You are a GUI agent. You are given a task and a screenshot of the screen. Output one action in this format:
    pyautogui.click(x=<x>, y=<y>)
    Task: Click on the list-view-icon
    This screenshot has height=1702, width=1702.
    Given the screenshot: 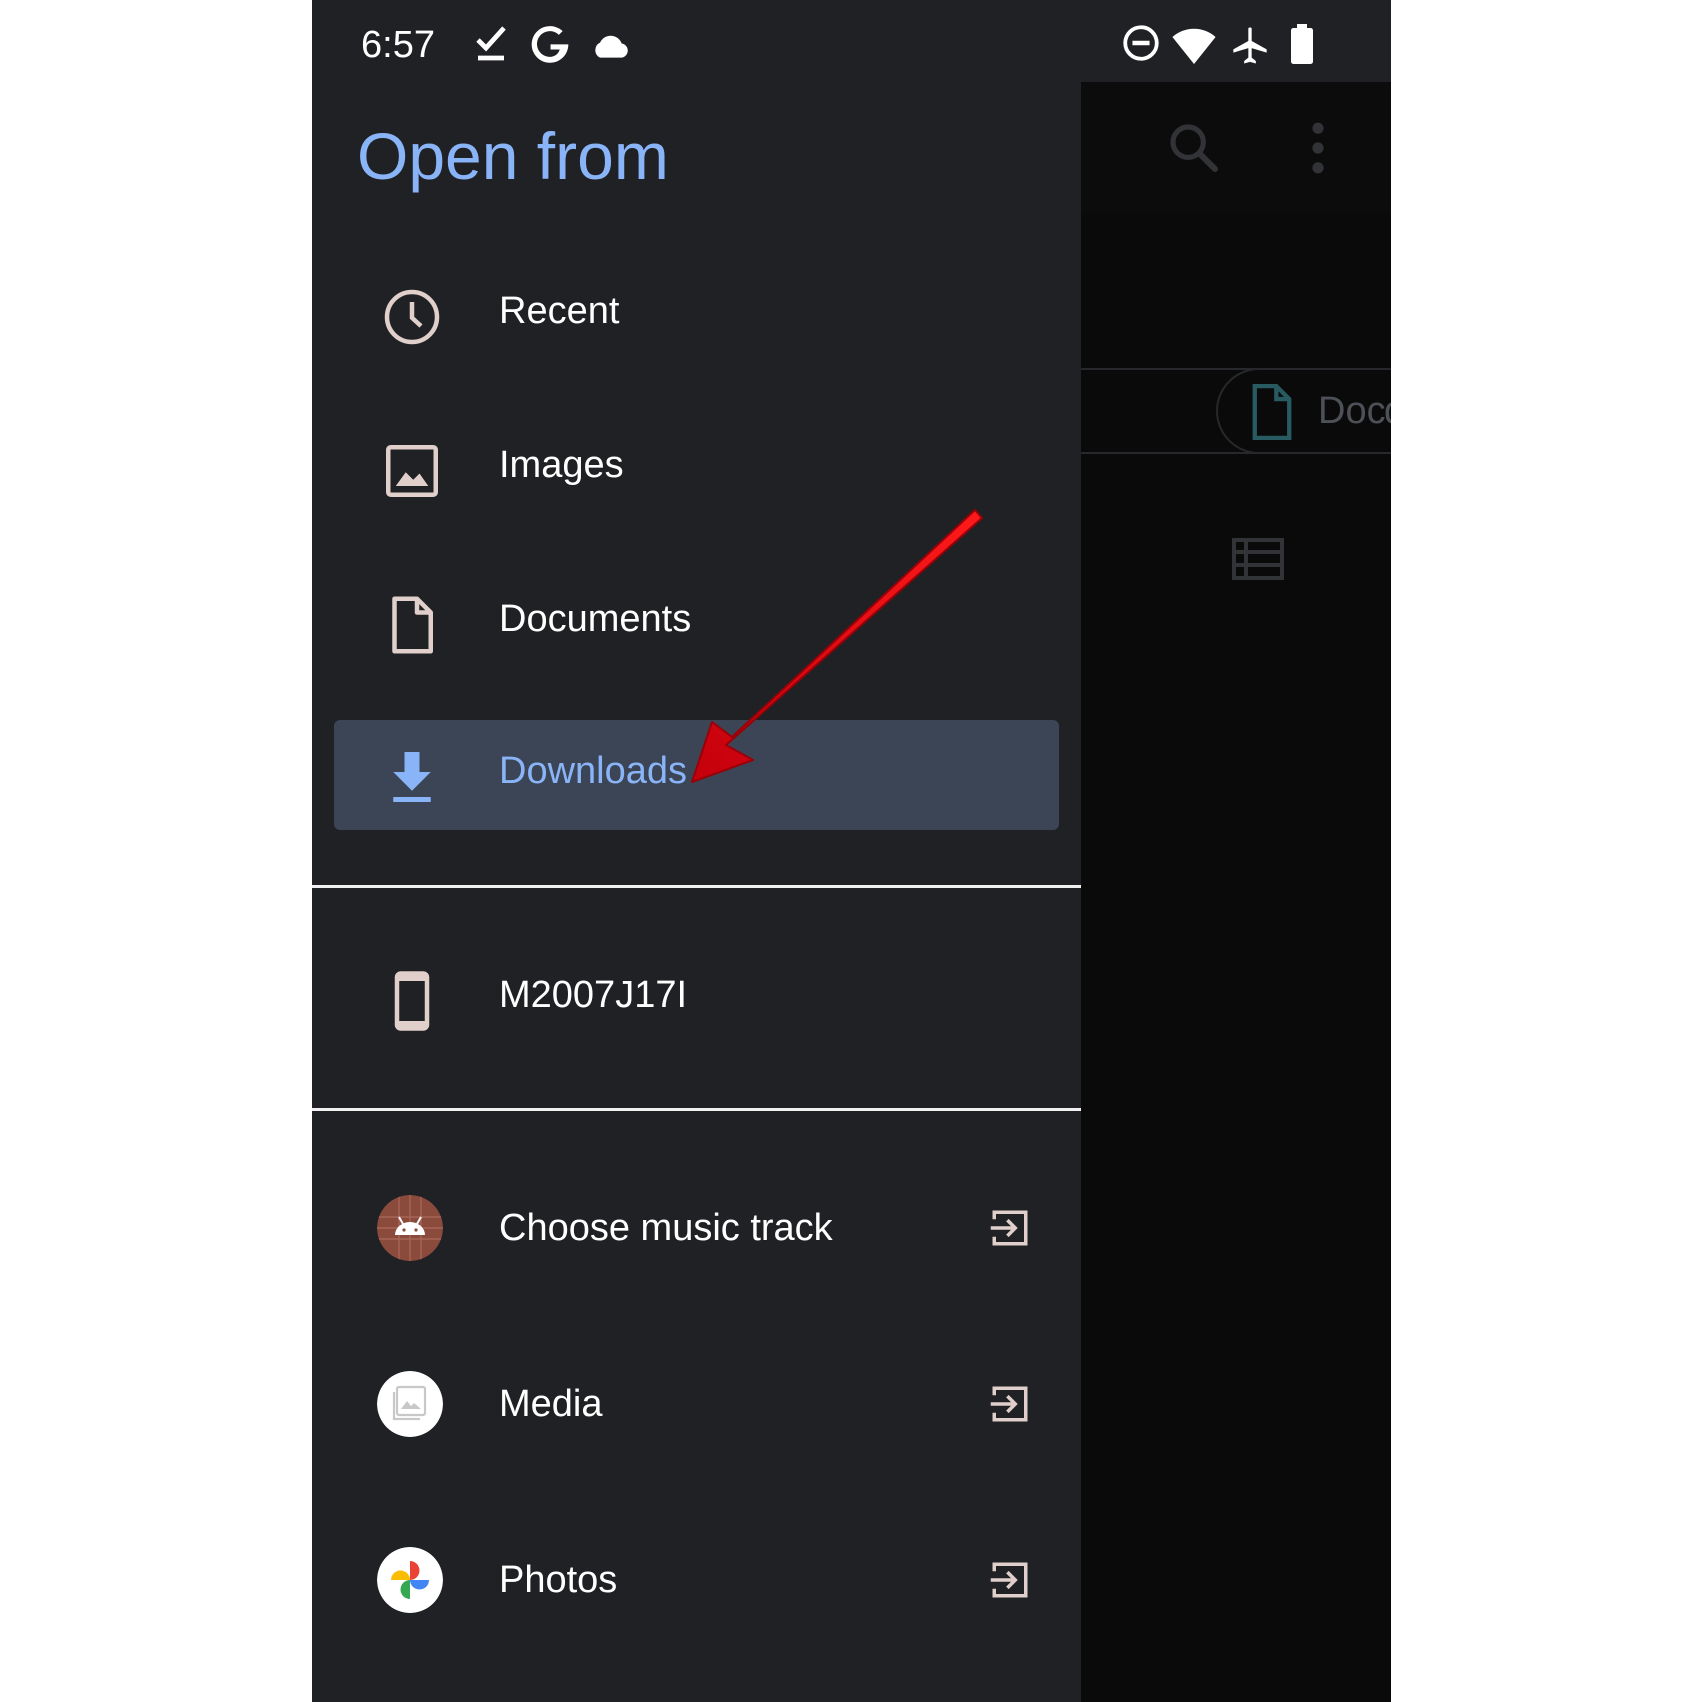 What is the action you would take?
    pyautogui.click(x=1258, y=559)
    